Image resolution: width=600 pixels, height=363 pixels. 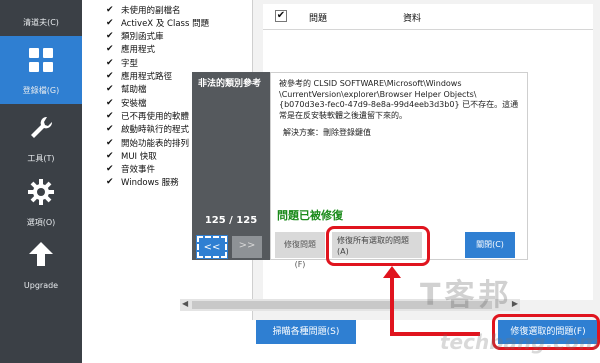 What do you see at coordinates (150, 183) in the screenshot?
I see `checklist-item-label: Windows 服務` at bounding box center [150, 183].